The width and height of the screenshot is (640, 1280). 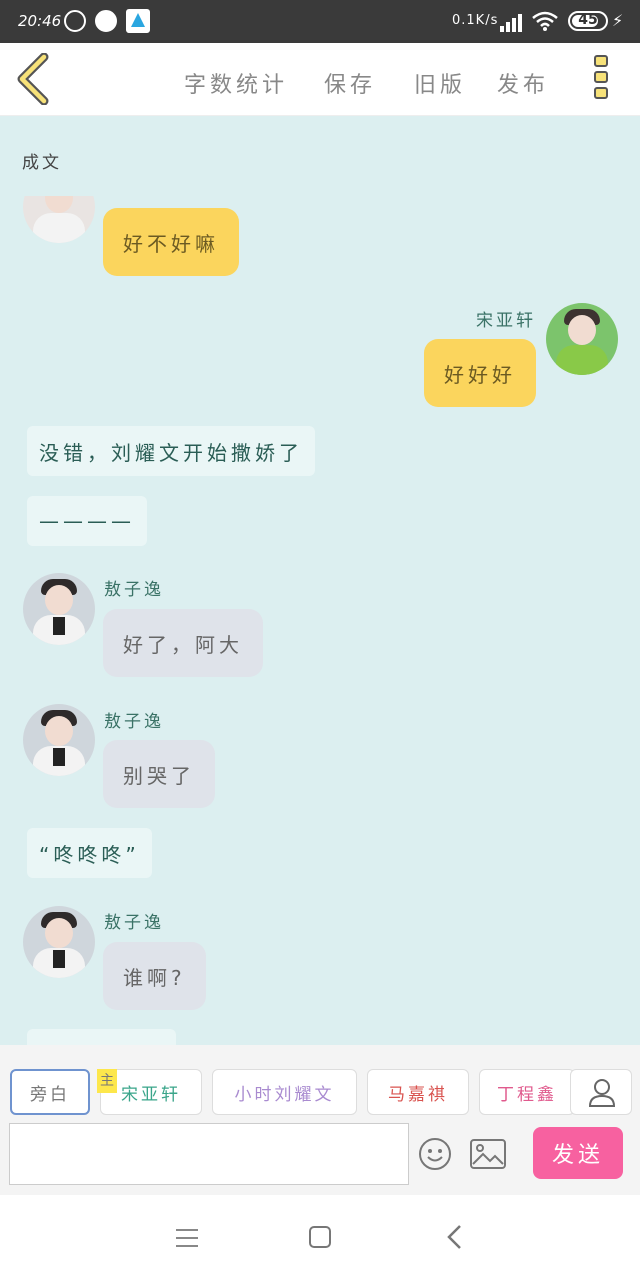 I want to click on narration-text: “…………”, so click(x=101, y=1037).